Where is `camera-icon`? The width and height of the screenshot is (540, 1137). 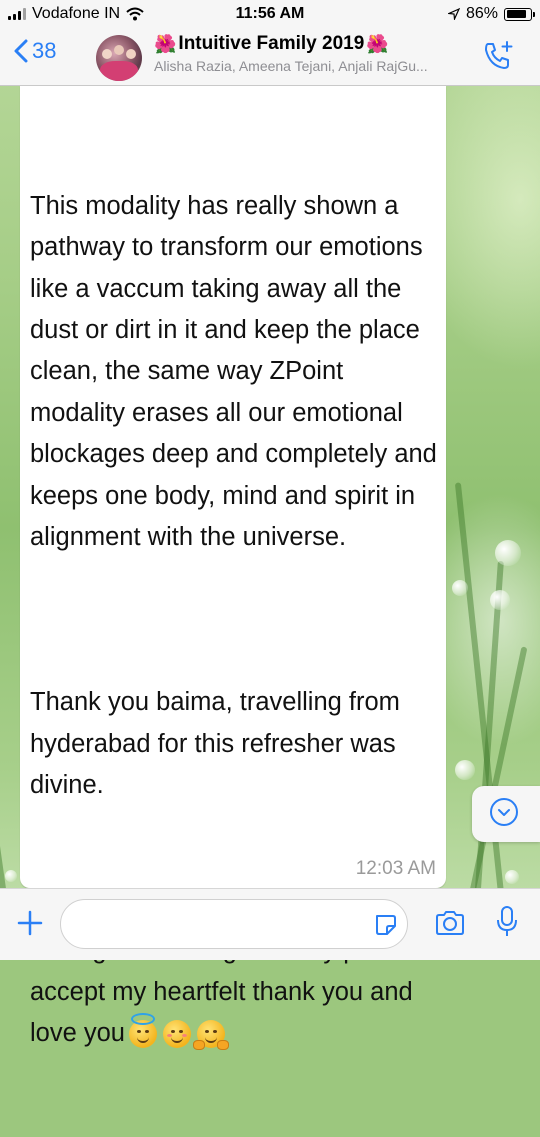
camera-icon is located at coordinates (450, 923).